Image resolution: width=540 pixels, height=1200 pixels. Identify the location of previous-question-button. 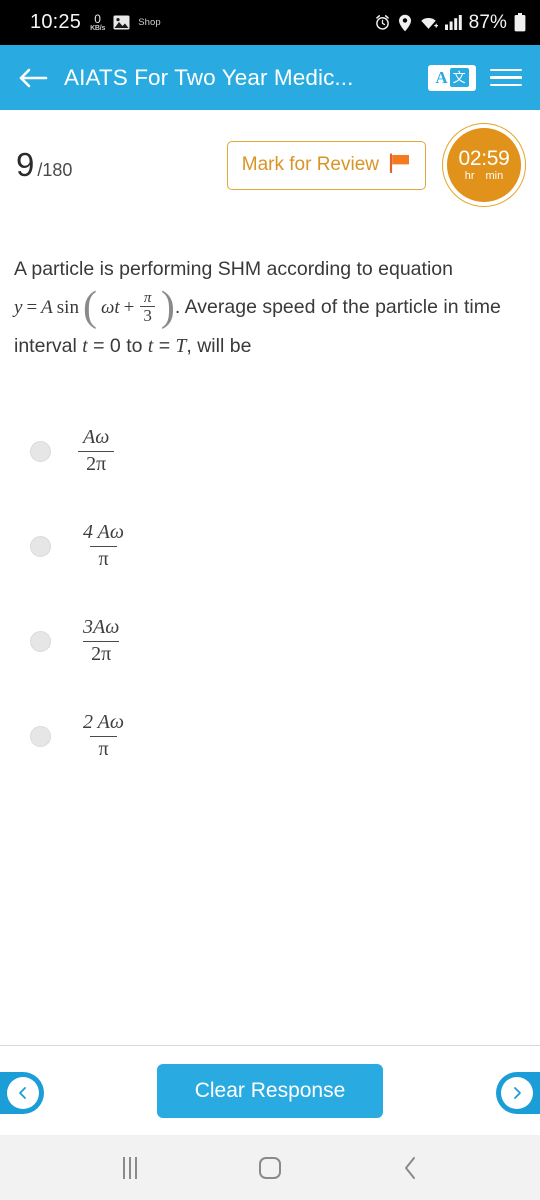
(22, 1093).